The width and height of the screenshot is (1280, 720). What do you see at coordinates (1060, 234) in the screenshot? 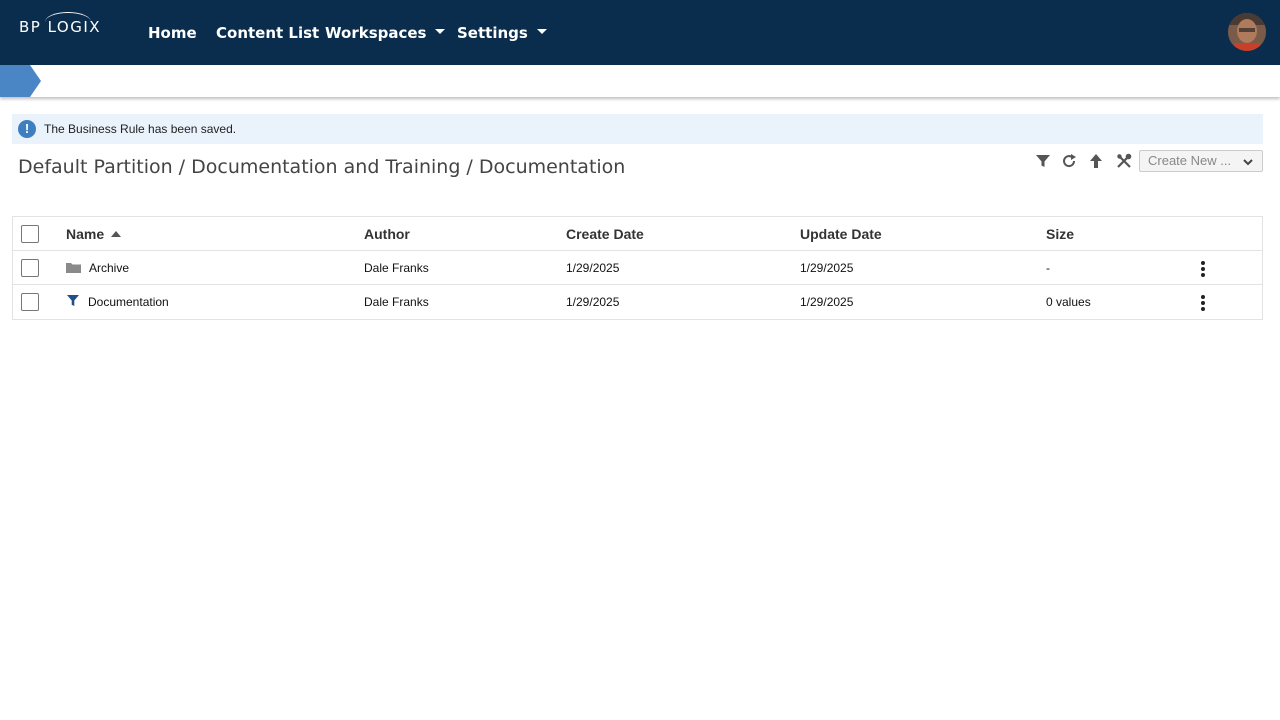
I see `column-header-size: Size` at bounding box center [1060, 234].